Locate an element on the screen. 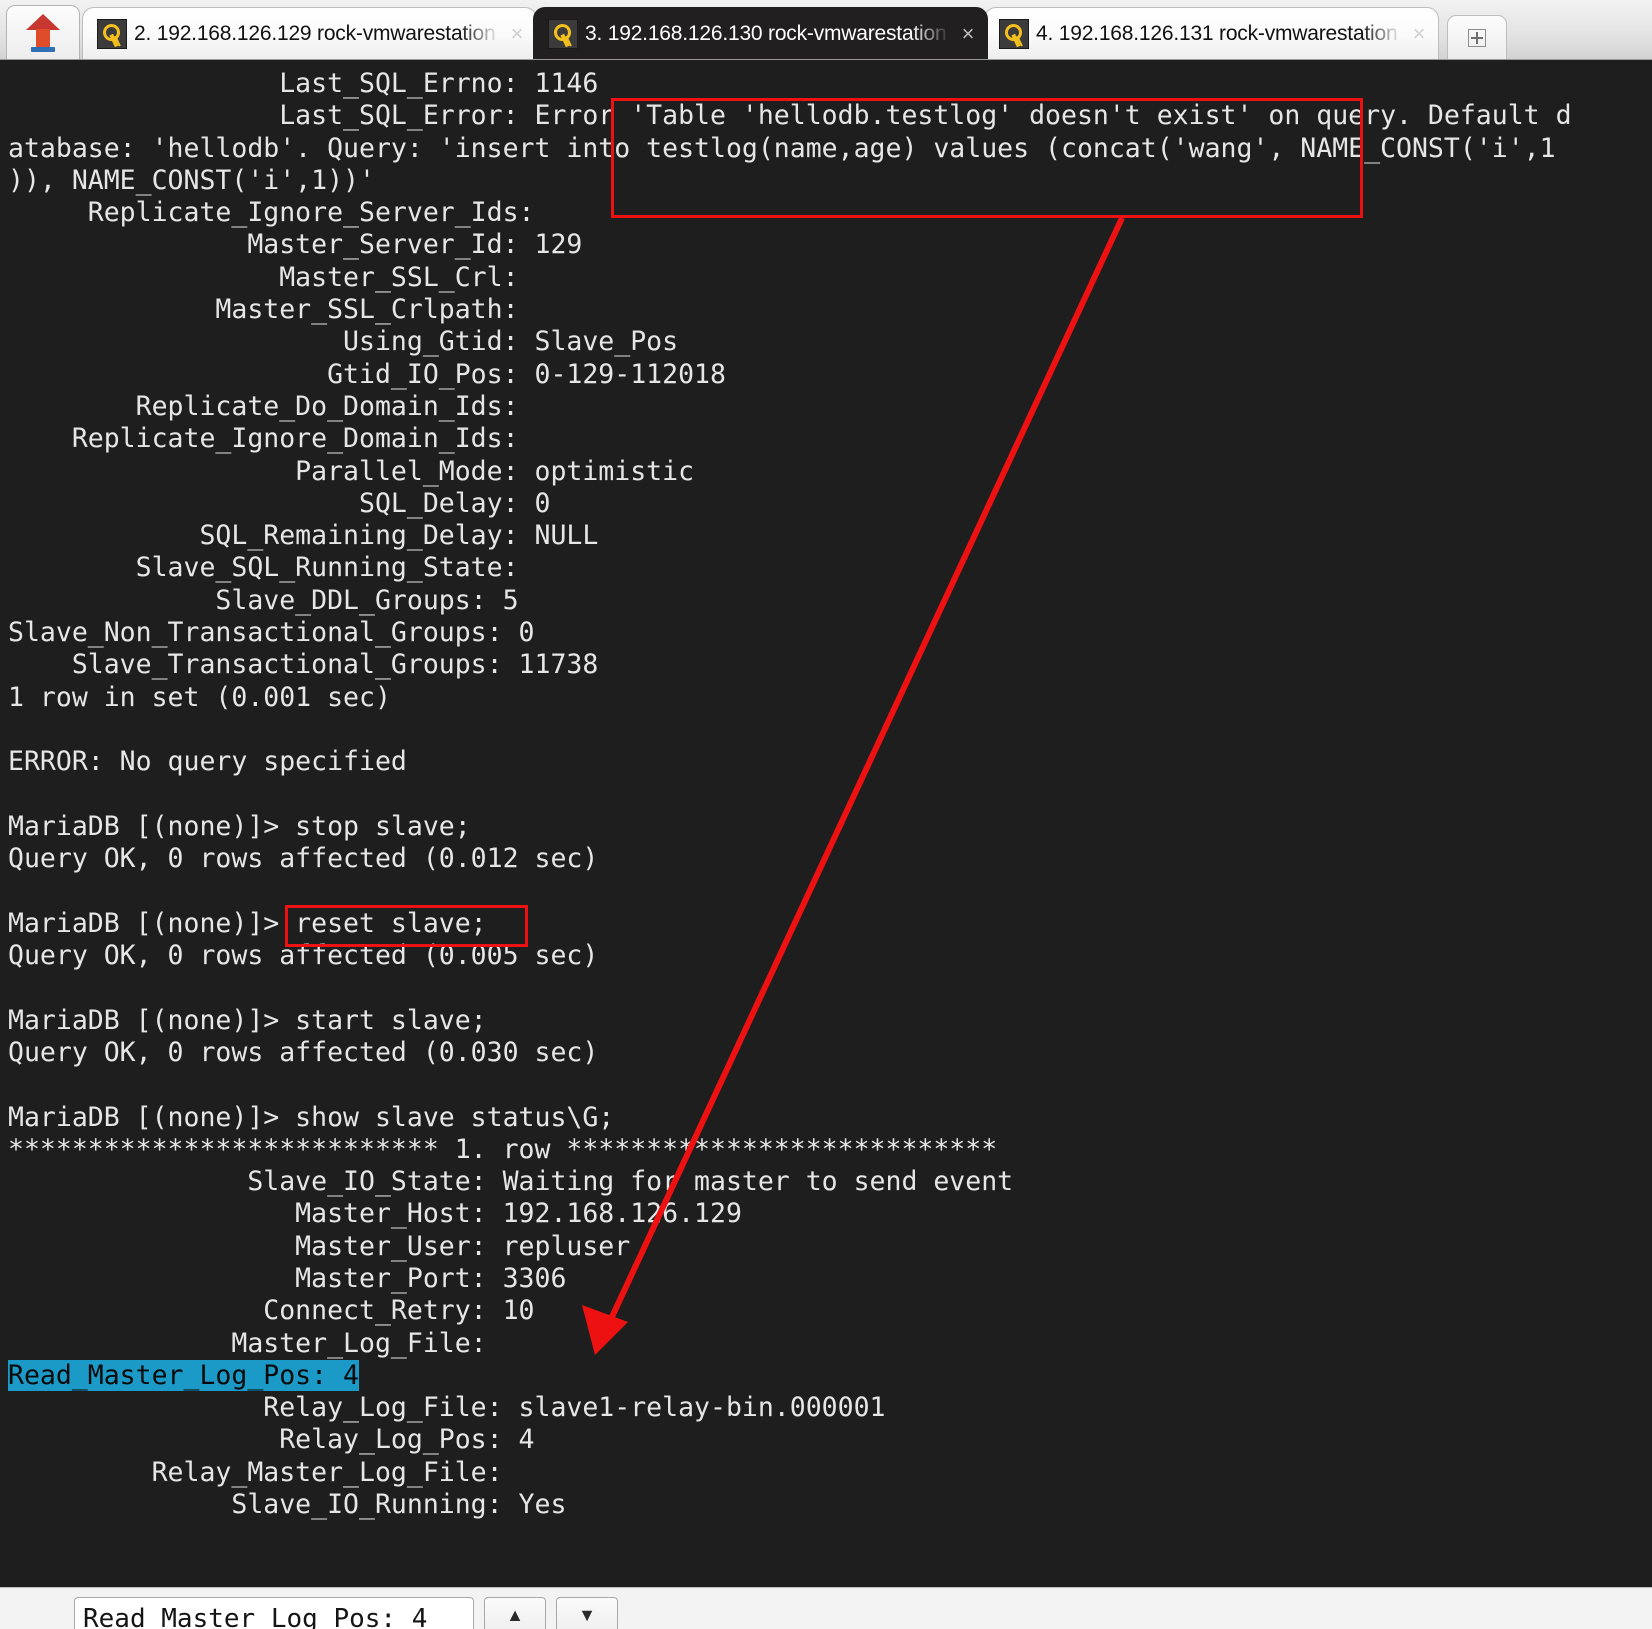 This screenshot has width=1652, height=1629. plus-icon is located at coordinates (1477, 37).